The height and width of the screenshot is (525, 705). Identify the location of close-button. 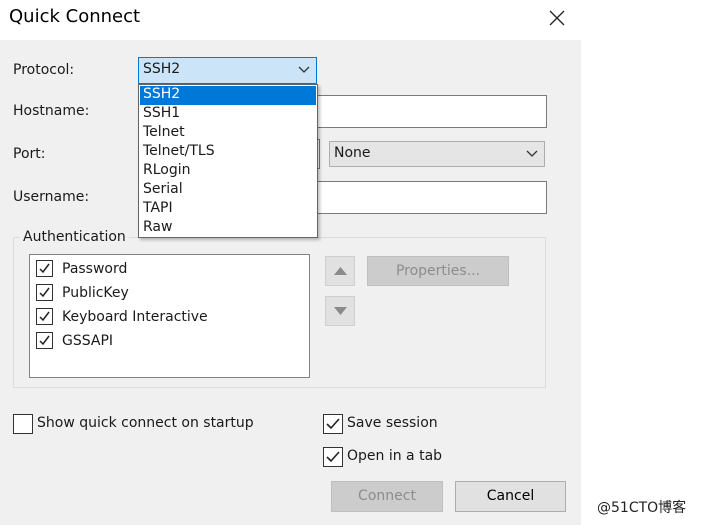
(557, 18).